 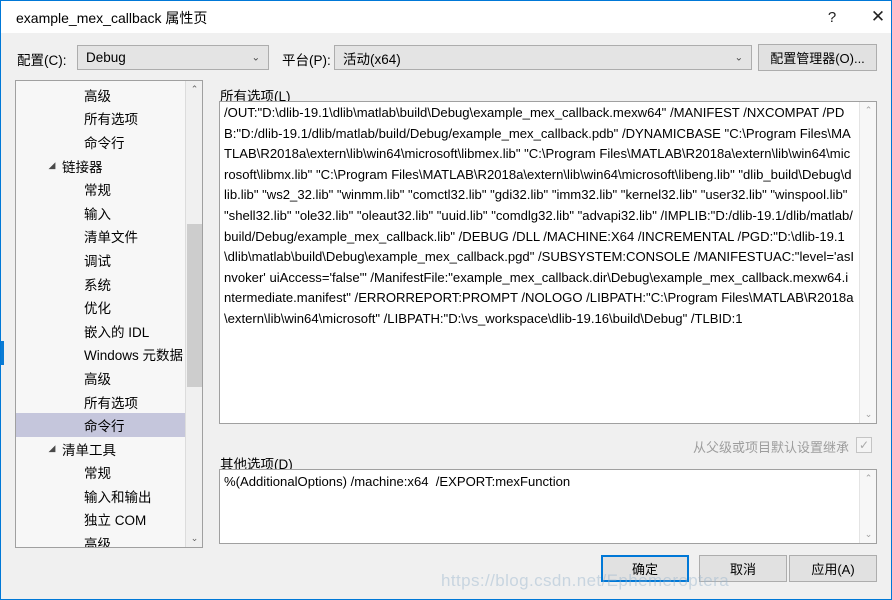 What do you see at coordinates (372, 59) in the screenshot?
I see `platform-value: 活动(x64)` at bounding box center [372, 59].